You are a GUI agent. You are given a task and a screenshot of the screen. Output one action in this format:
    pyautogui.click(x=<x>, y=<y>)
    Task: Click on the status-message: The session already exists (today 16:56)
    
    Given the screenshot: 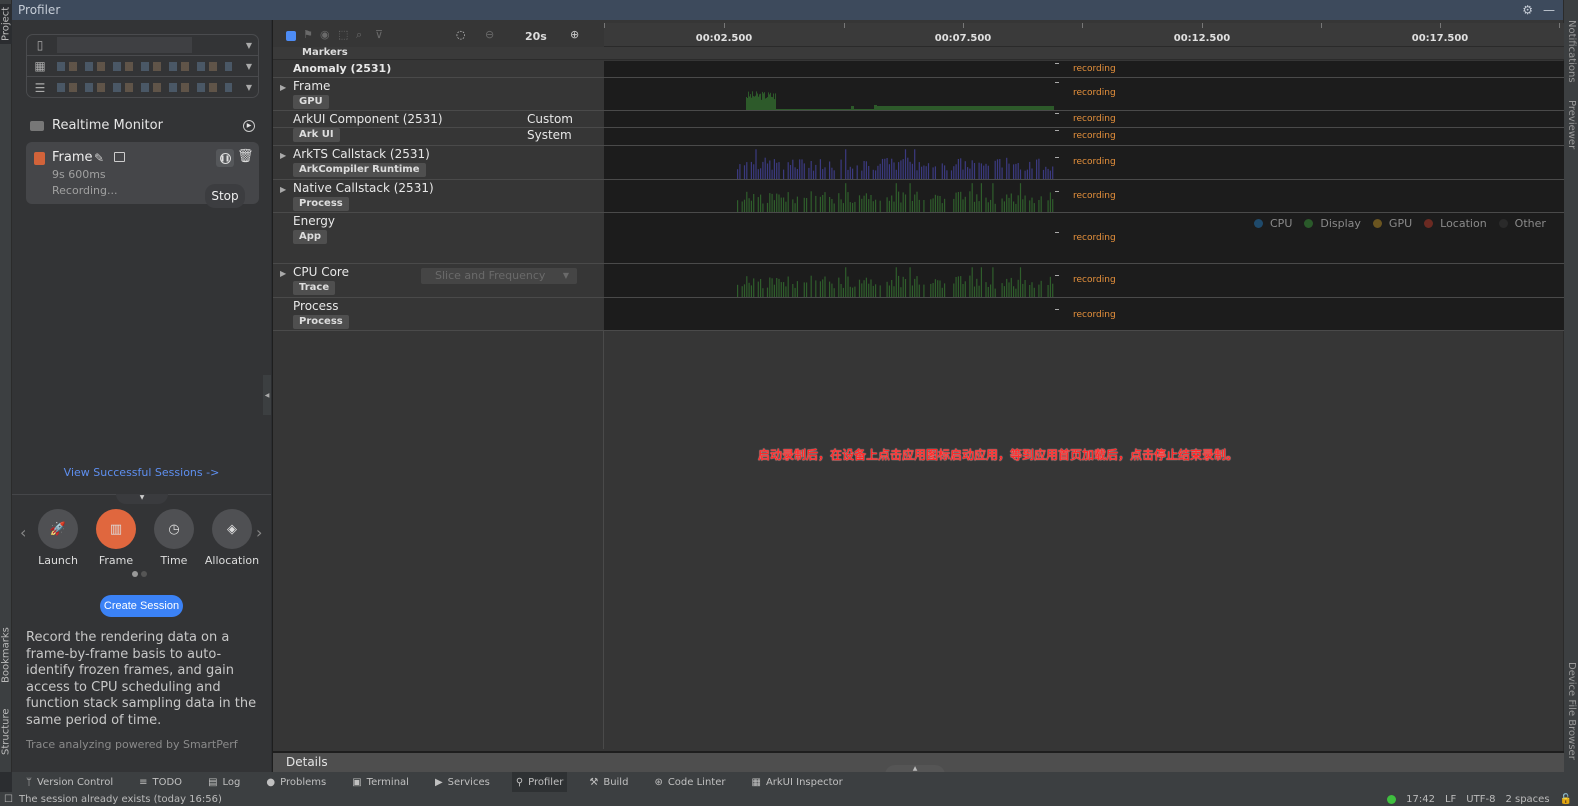 What is the action you would take?
    pyautogui.click(x=120, y=799)
    